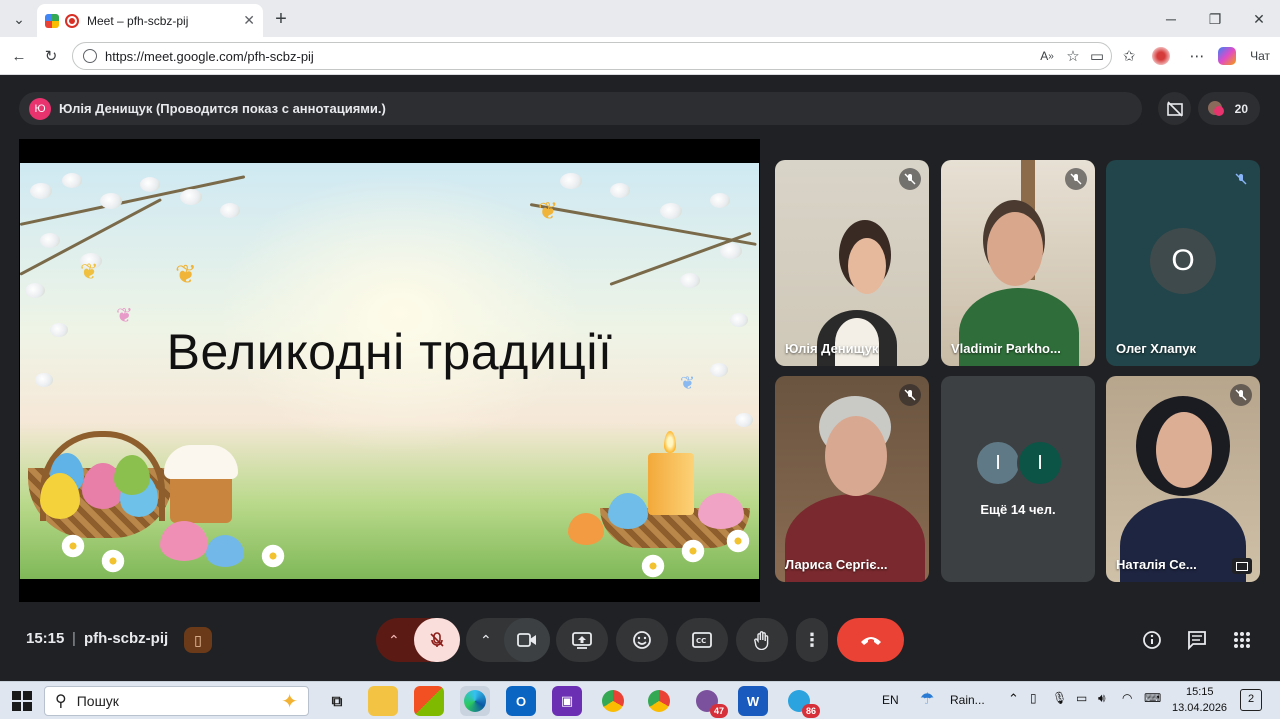 The width and height of the screenshot is (1280, 719). Describe the element at coordinates (19, 56) in the screenshot. I see `back-arrow-icon: ←` at that location.